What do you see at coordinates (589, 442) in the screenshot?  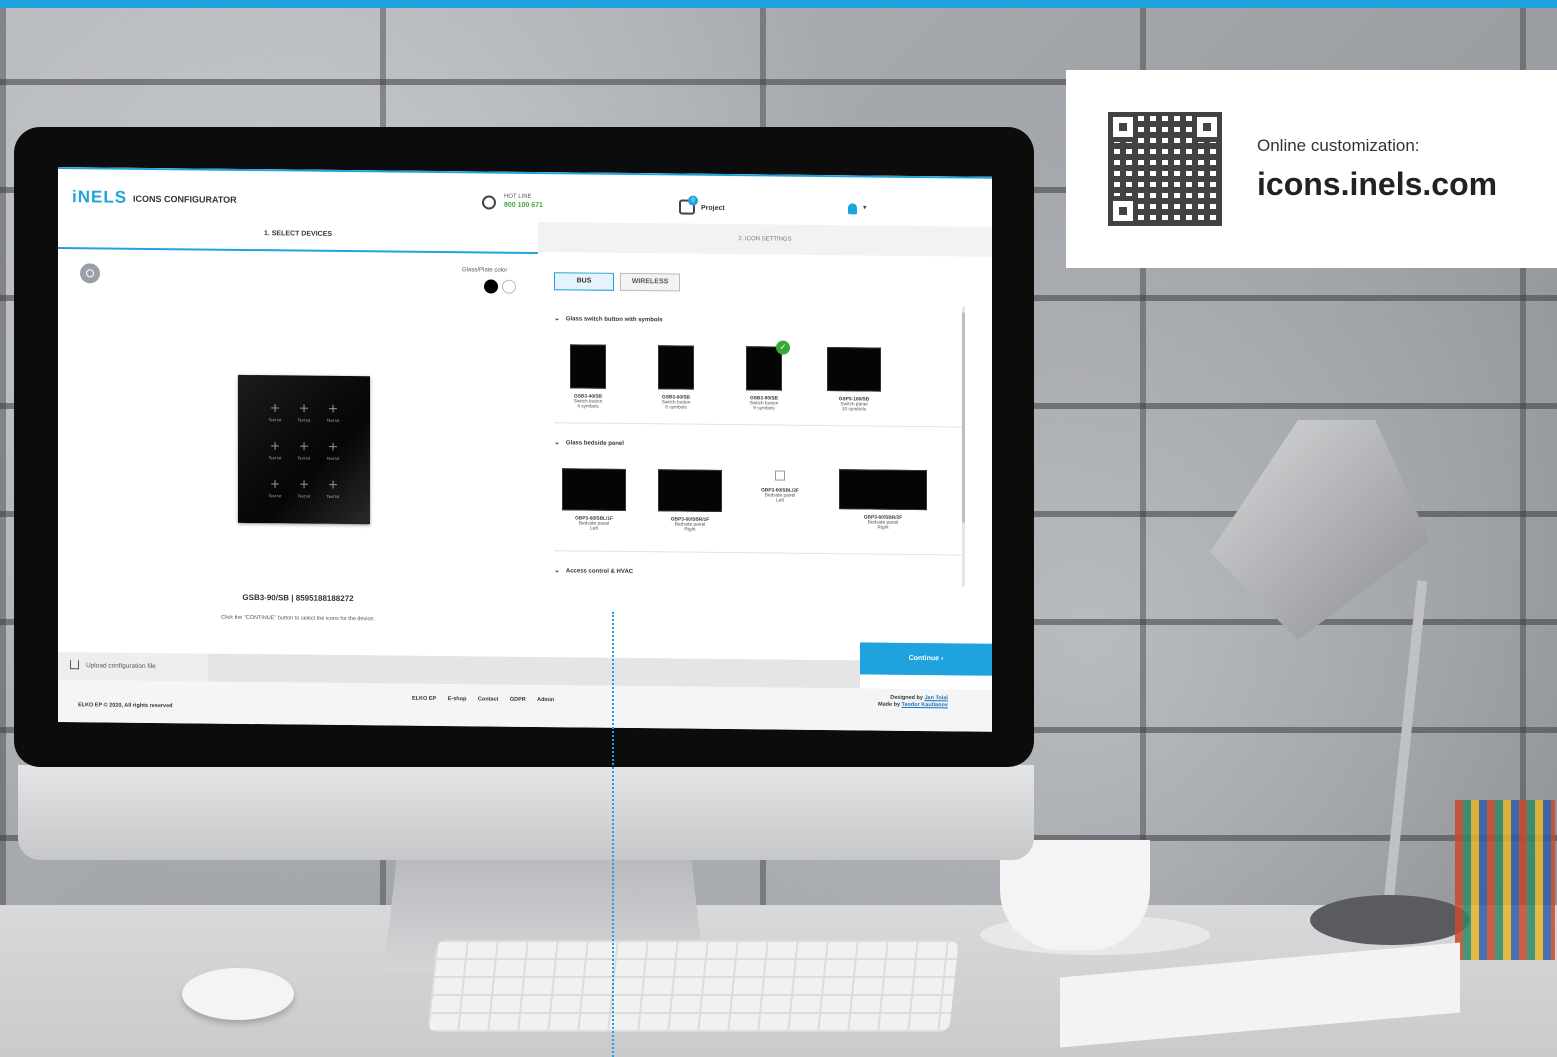 I see `section-header-bedside-panels: ⌄ Glass bedside panel` at bounding box center [589, 442].